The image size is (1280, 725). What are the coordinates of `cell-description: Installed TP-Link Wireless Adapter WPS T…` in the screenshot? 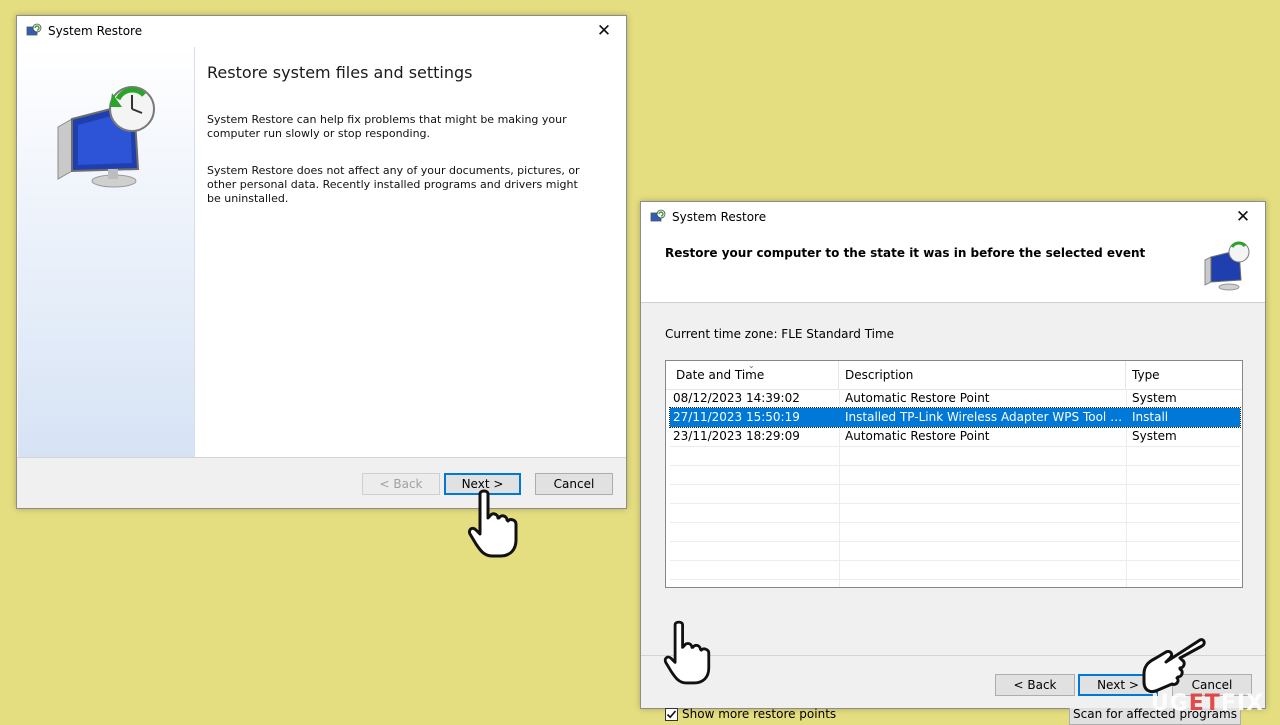 It's located at (985, 417).